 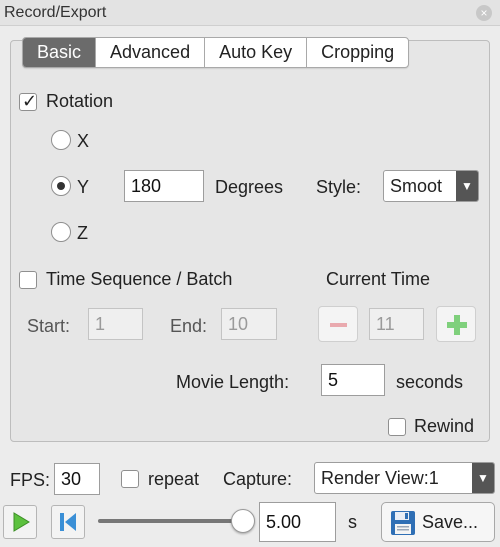 I want to click on tab-auto-key: Auto Key, so click(x=256, y=52).